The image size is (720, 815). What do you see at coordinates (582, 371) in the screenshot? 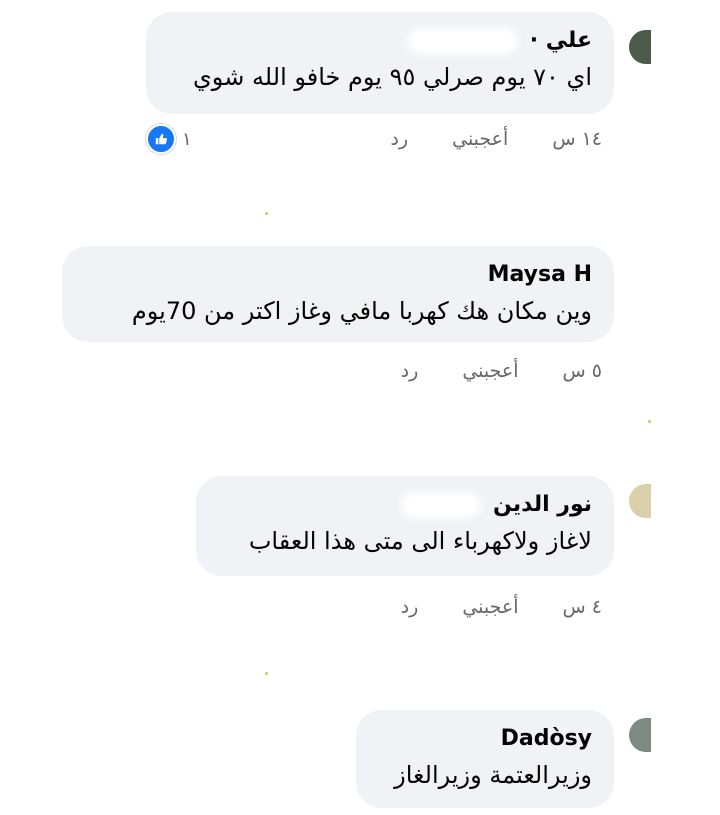
I see `comment-time: ٥ س` at bounding box center [582, 371].